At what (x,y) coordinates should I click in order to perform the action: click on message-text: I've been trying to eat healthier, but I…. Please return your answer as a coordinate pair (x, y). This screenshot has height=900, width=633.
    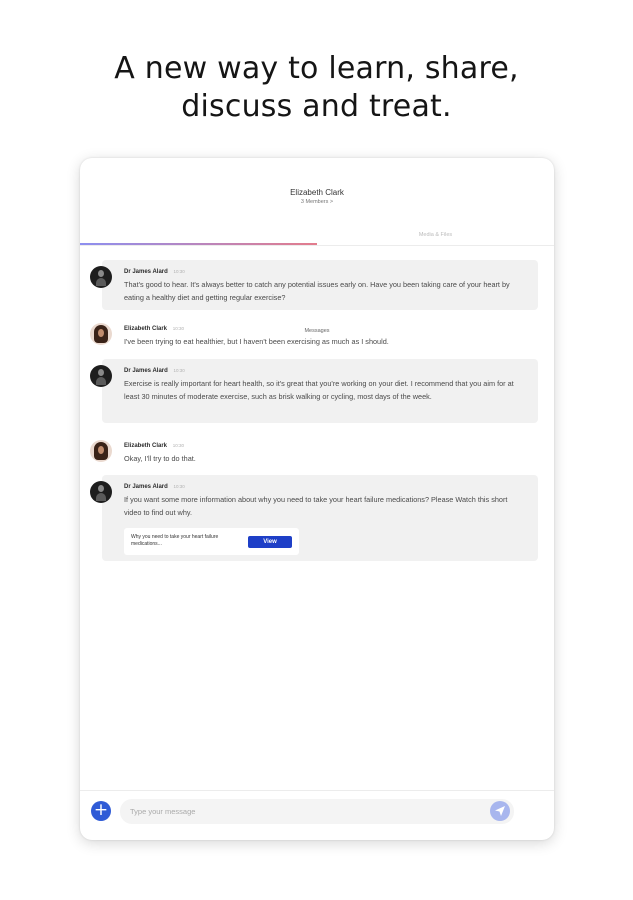
    Looking at the image, I should click on (256, 341).